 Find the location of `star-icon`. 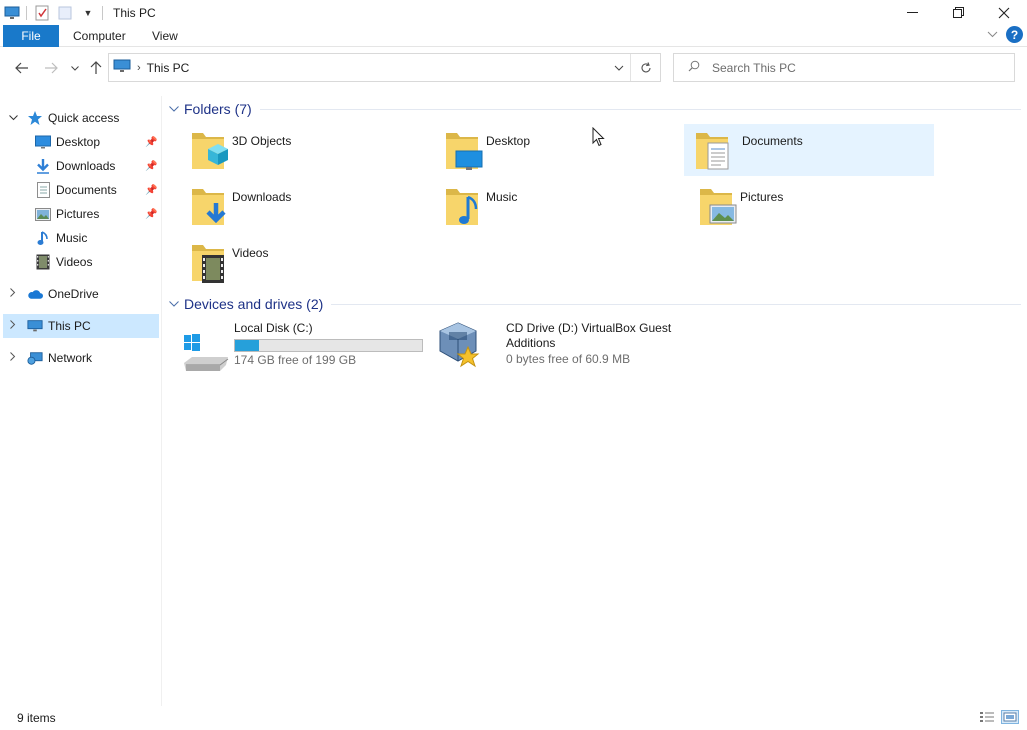

star-icon is located at coordinates (35, 118).